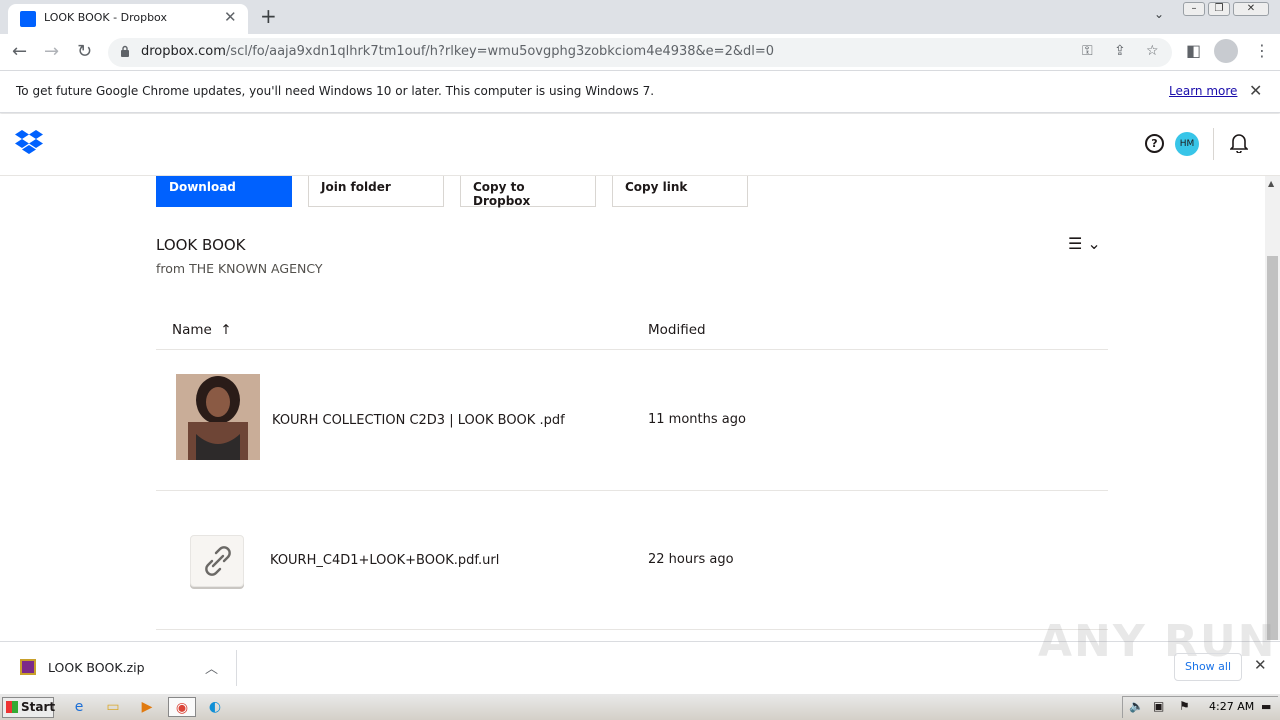 Image resolution: width=1280 pixels, height=720 pixels. I want to click on restore-icon: ❐, so click(1219, 9).